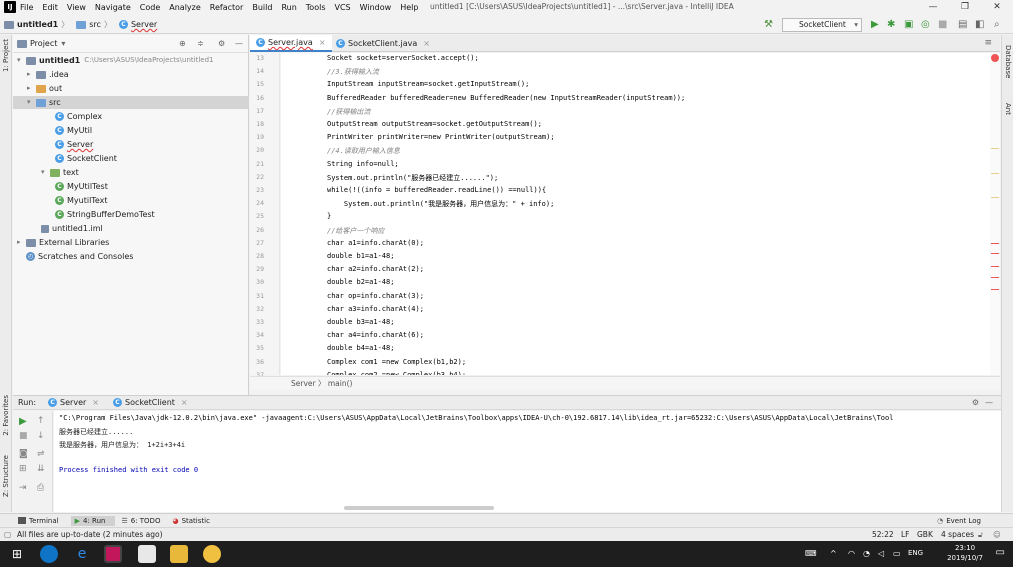 The image size is (1013, 567). Describe the element at coordinates (82, 554) in the screenshot. I see `edge-icon: e` at that location.